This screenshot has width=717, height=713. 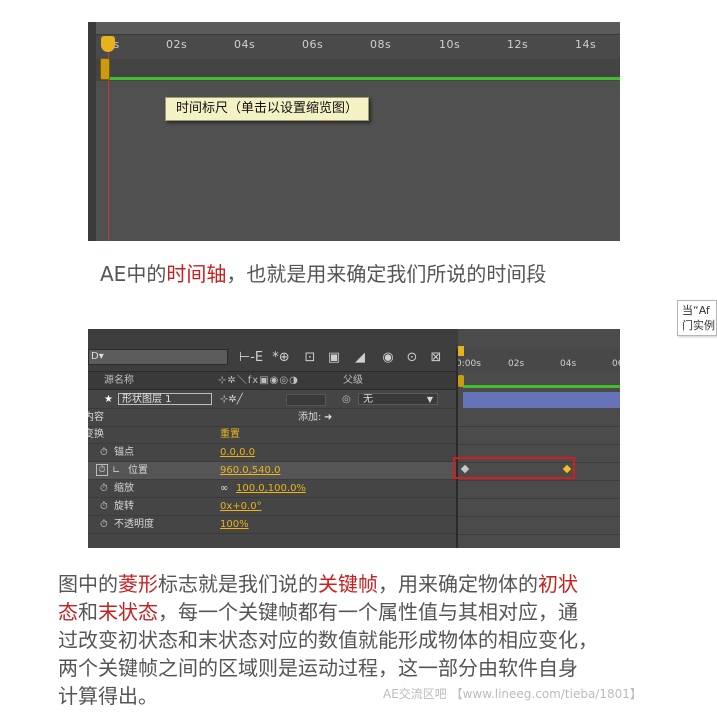 I want to click on hide-shy-layers-icon: ⊡, so click(x=310, y=358).